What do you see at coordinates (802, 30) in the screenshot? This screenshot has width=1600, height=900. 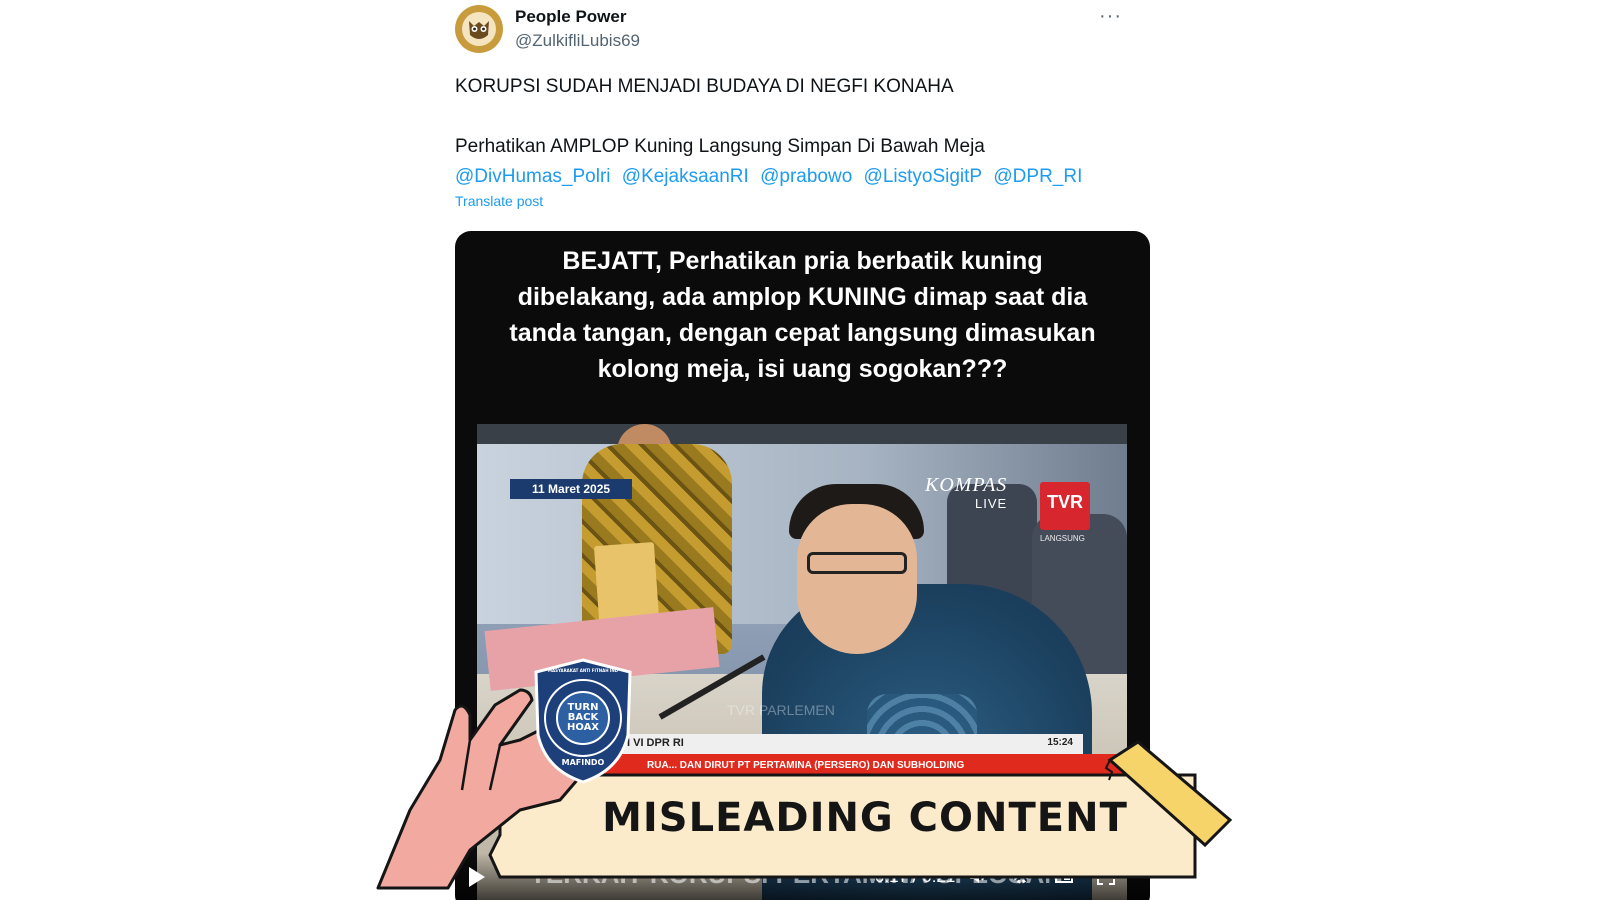 I see `post-header: People Power @ZulkifliLubis69 ···` at bounding box center [802, 30].